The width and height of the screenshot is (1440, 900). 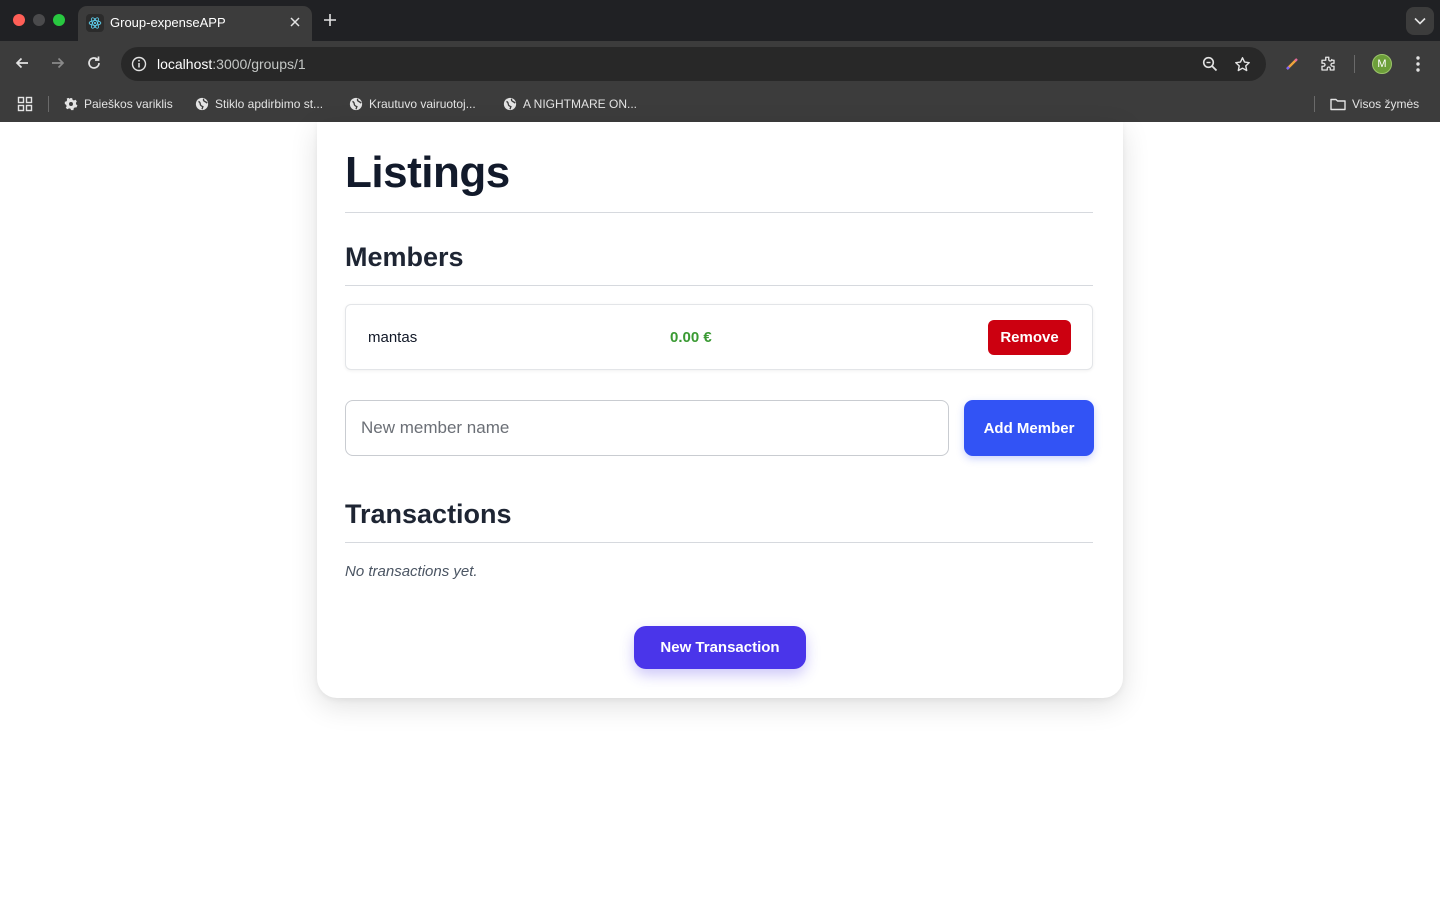 I want to click on bookmark-item: Paieškos variklis, so click(x=118, y=104).